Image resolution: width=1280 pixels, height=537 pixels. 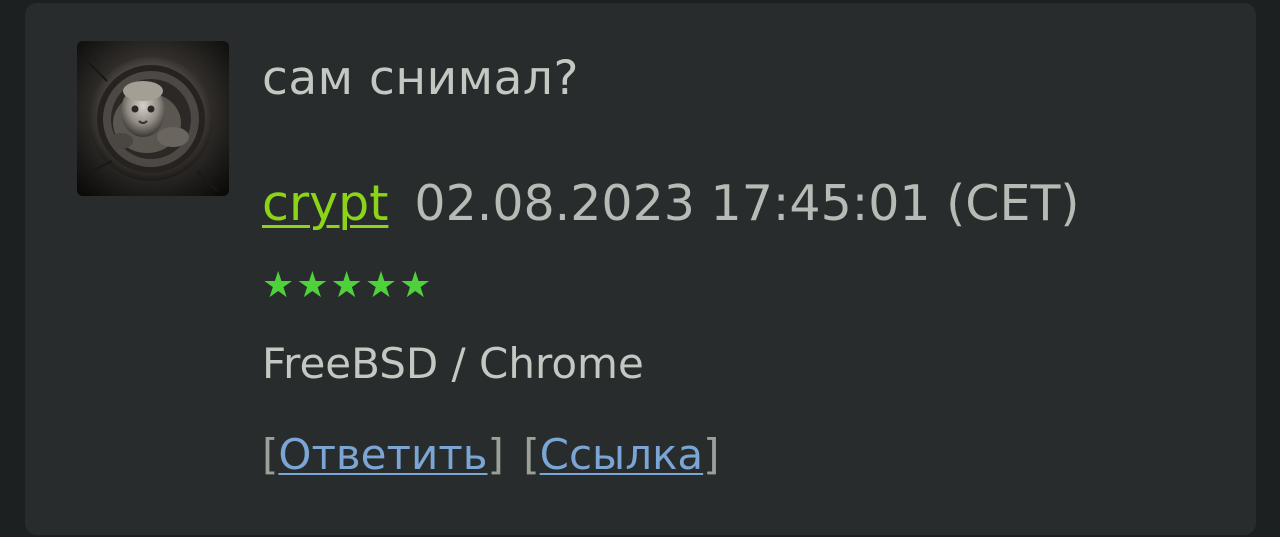 What do you see at coordinates (325, 203) in the screenshot?
I see `author-link: crypt` at bounding box center [325, 203].